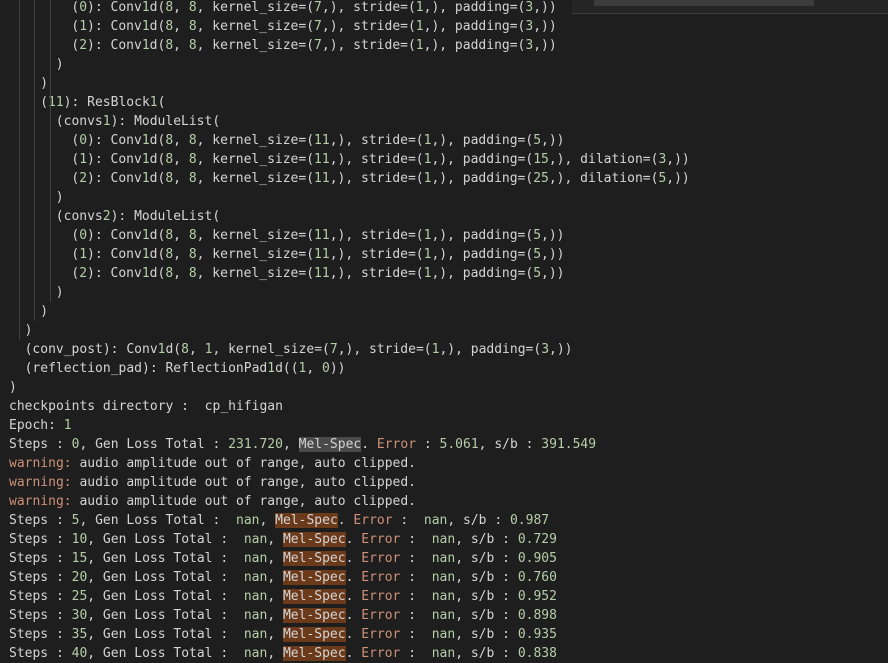 The image size is (888, 663). I want to click on code-line-text: checkpoints directory : cp_hifigan, so click(146, 406).